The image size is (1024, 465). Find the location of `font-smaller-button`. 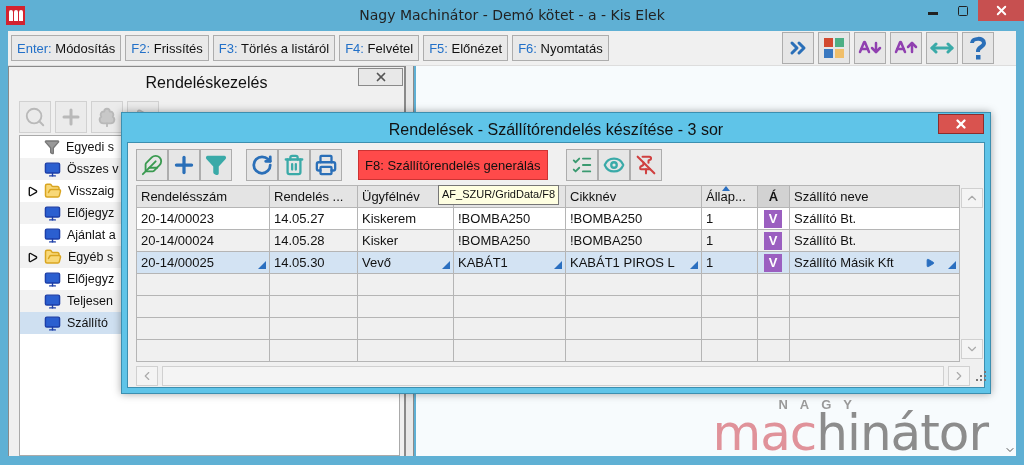

font-smaller-button is located at coordinates (870, 48).